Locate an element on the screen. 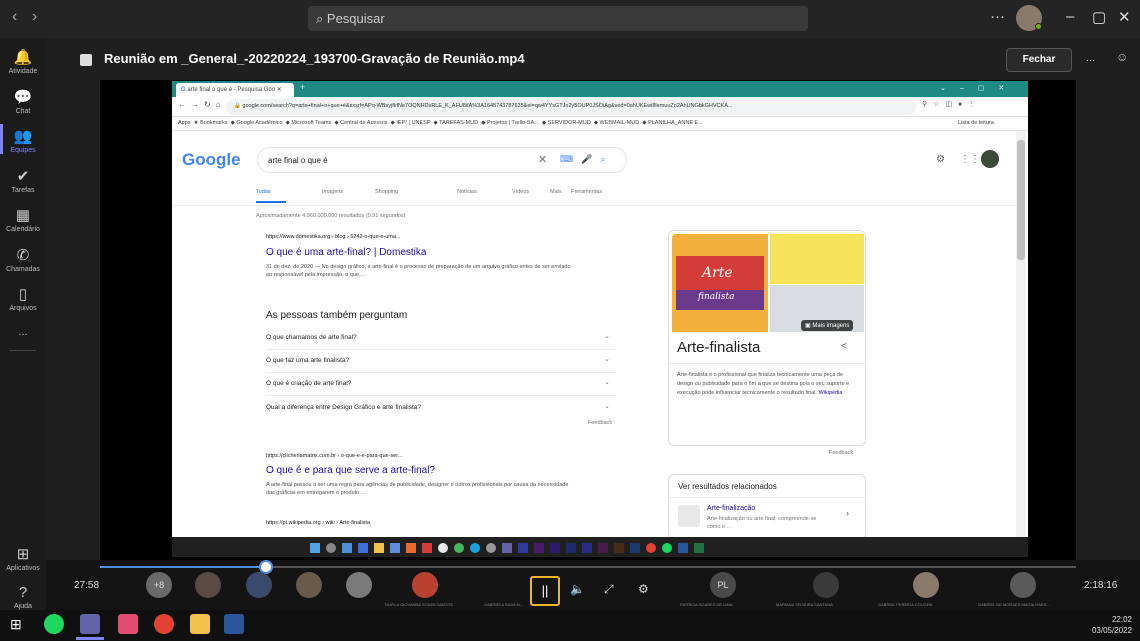 The image size is (1140, 641). participants-overflow: +8 is located at coordinates (159, 585).